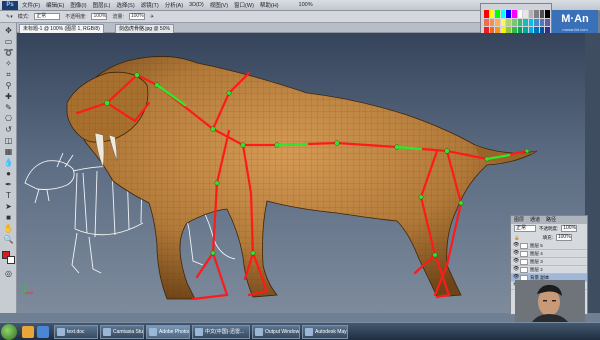 The height and width of the screenshot is (340, 600). Describe the element at coordinates (8, 240) in the screenshot. I see `zoom-tool-icon: 🔍` at that location.